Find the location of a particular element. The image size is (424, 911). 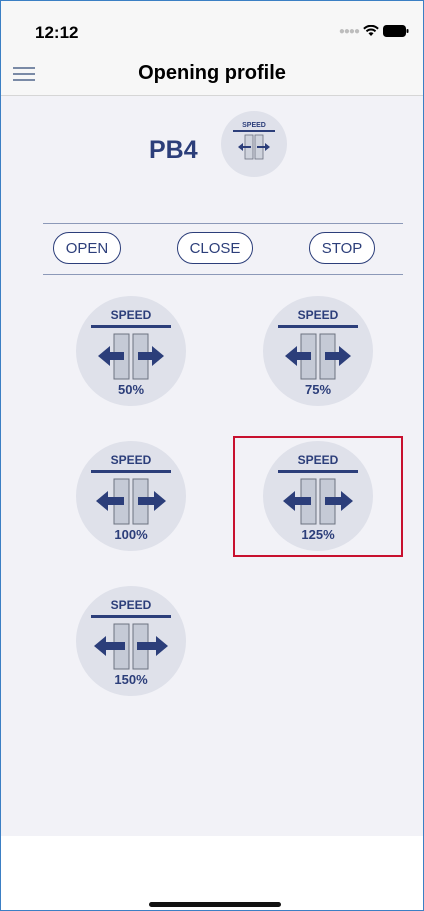

status-bar: 12:12 ●●●● is located at coordinates (212, 26).